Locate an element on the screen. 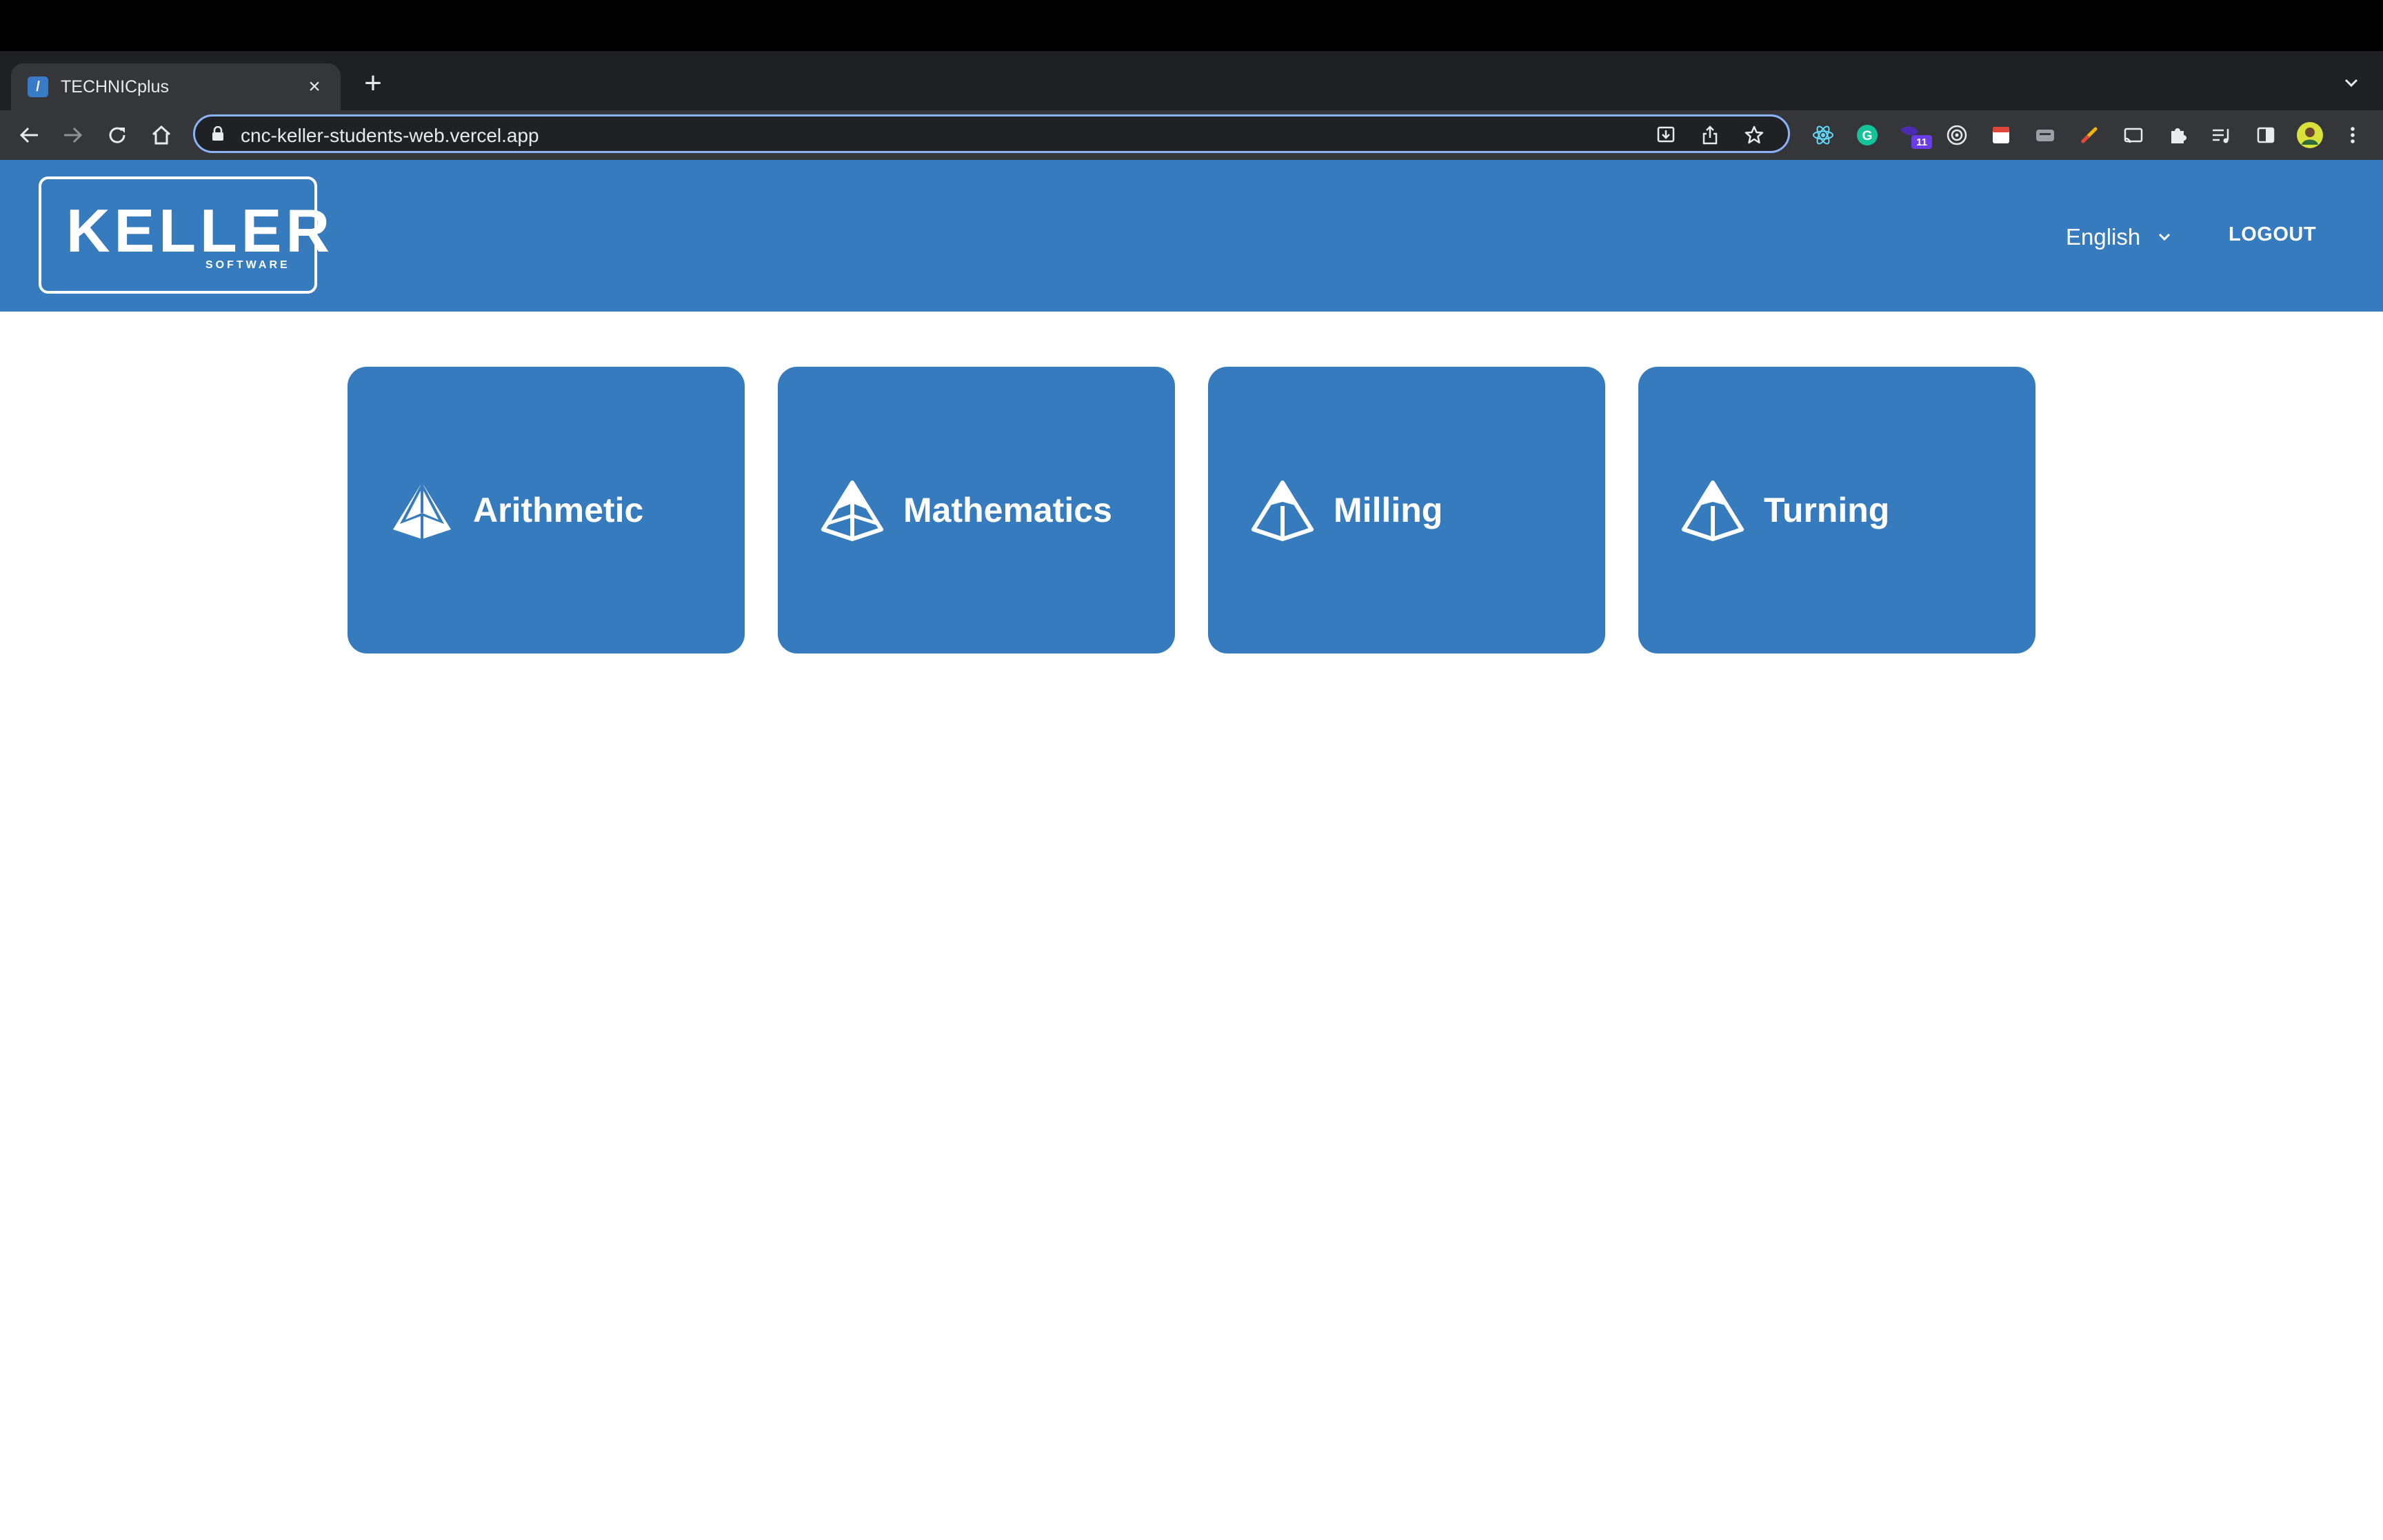  browser-tab: / TECHNICplus × is located at coordinates (176, 87).